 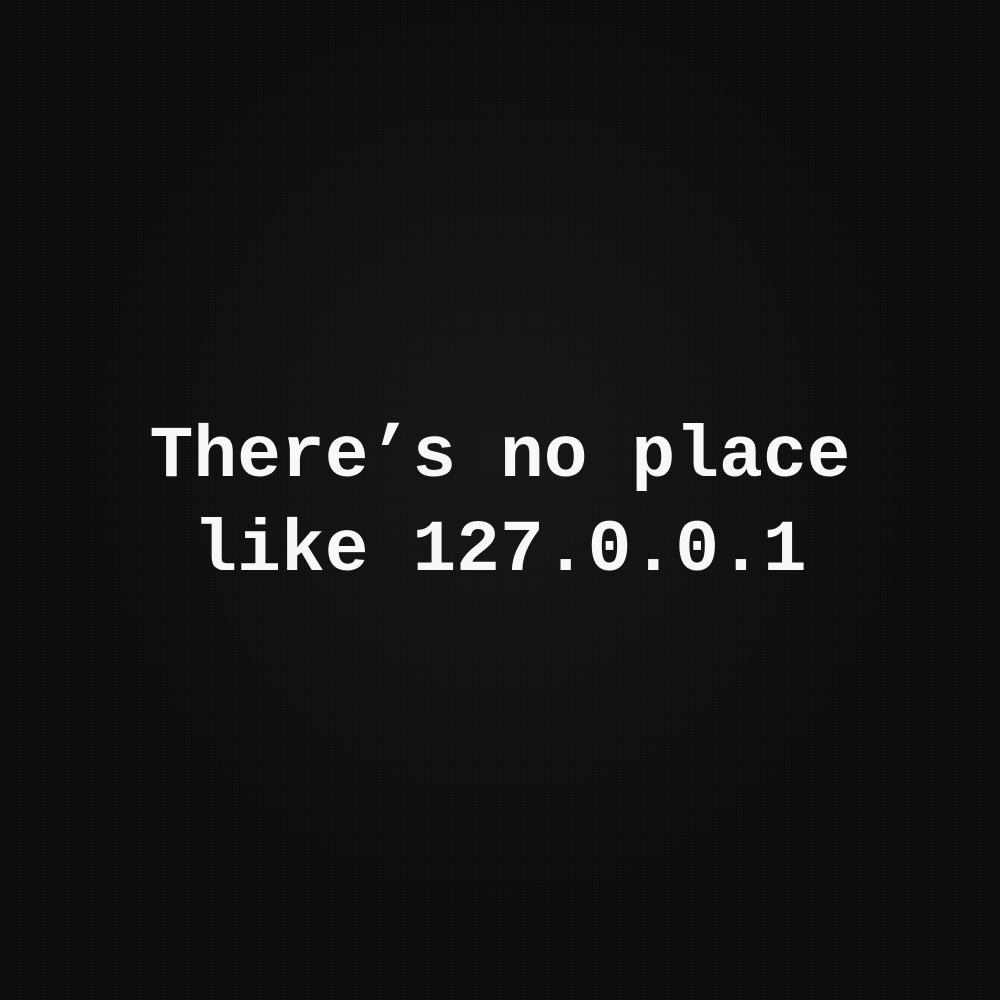 What do you see at coordinates (500, 550) in the screenshot?
I see `print-line-2: like 127.0.0.1` at bounding box center [500, 550].